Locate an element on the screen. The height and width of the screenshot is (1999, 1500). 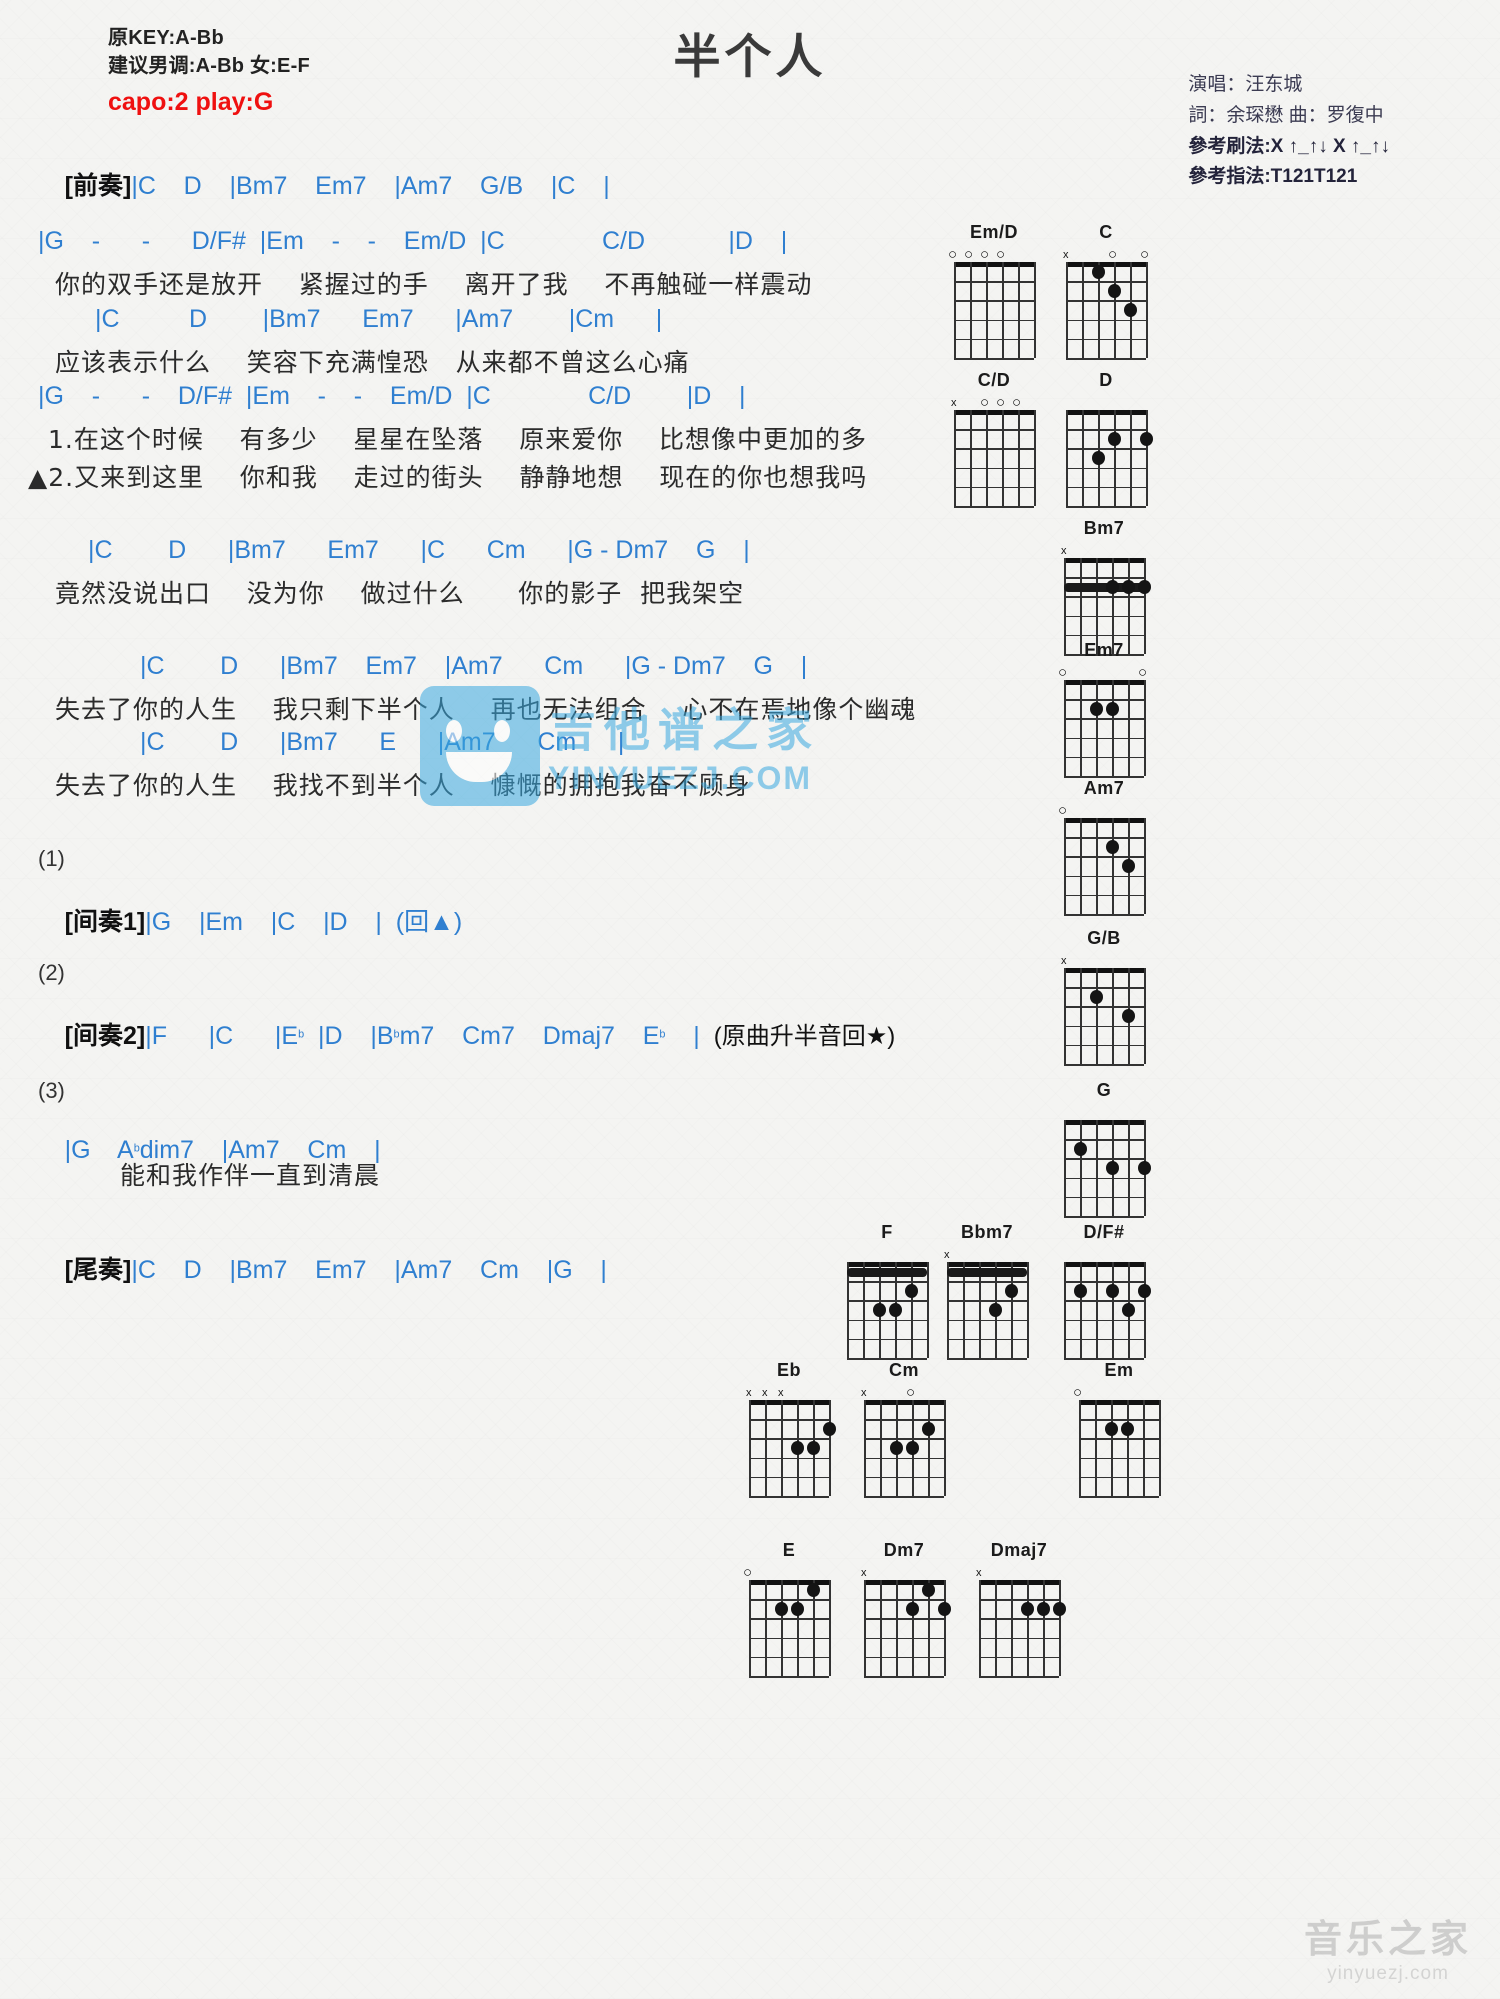
chord-diagram-g-b: G/B x is located at coordinates (1104, 997).